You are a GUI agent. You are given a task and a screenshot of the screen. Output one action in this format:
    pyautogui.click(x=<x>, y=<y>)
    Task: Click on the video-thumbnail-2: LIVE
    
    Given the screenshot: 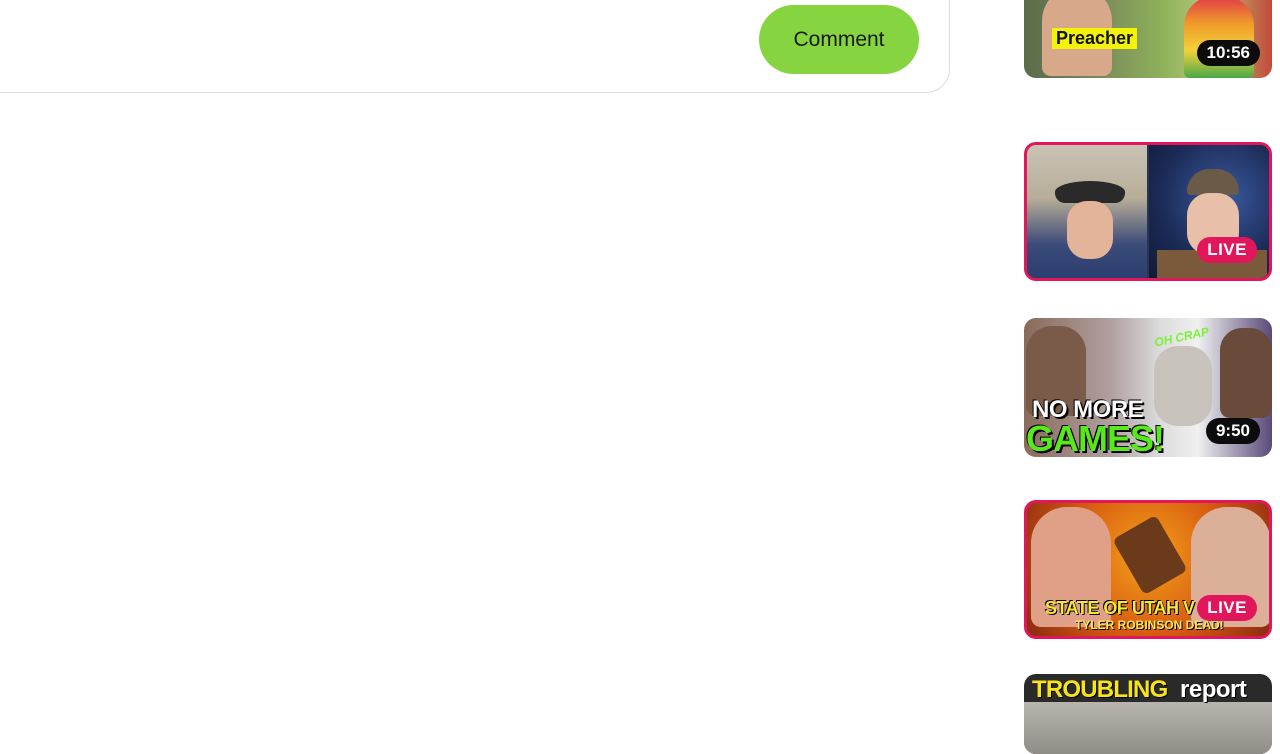 What is the action you would take?
    pyautogui.click(x=1148, y=211)
    